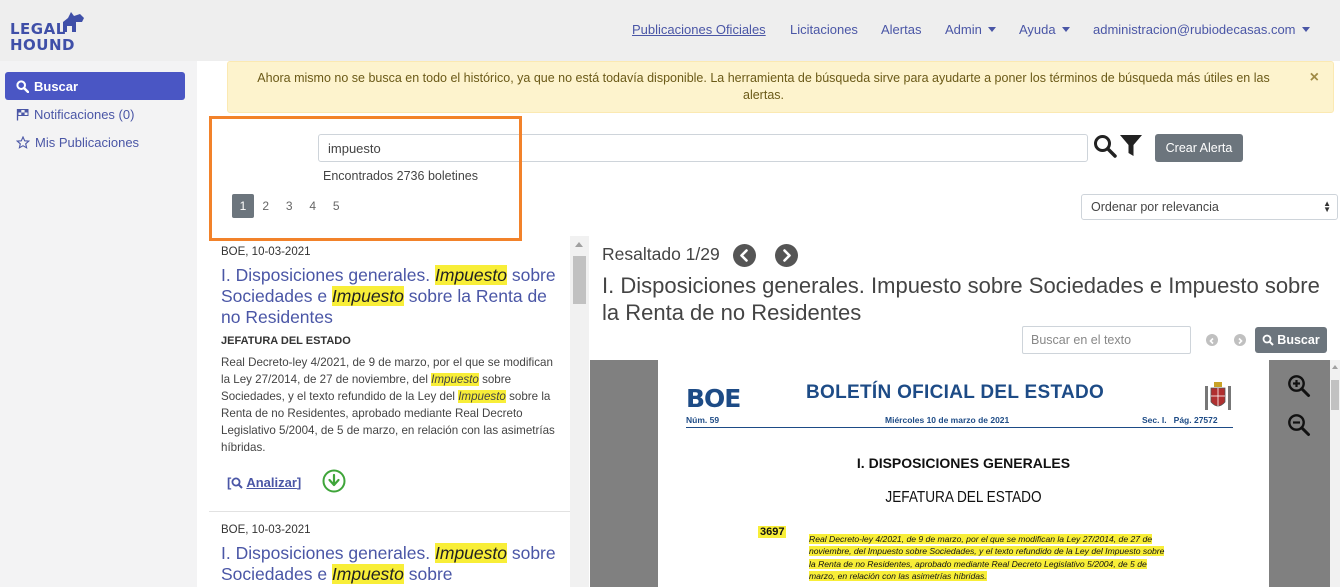 This screenshot has width=1340, height=587. Describe the element at coordinates (1180, 420) in the screenshot. I see `pdf-section-page: Sec. I. Pág. 27572` at that location.